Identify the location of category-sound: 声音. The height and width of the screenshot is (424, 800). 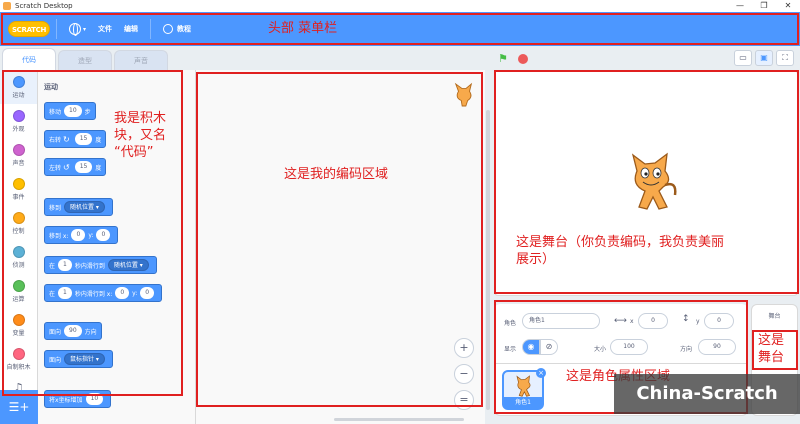
(18, 155).